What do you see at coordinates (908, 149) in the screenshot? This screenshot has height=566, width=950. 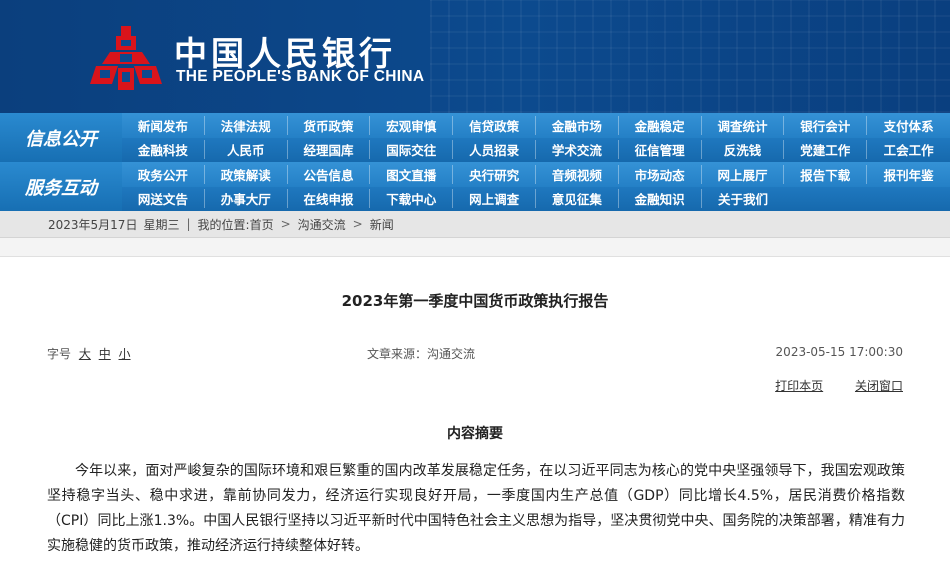 I see `nav-item: 工会工作` at bounding box center [908, 149].